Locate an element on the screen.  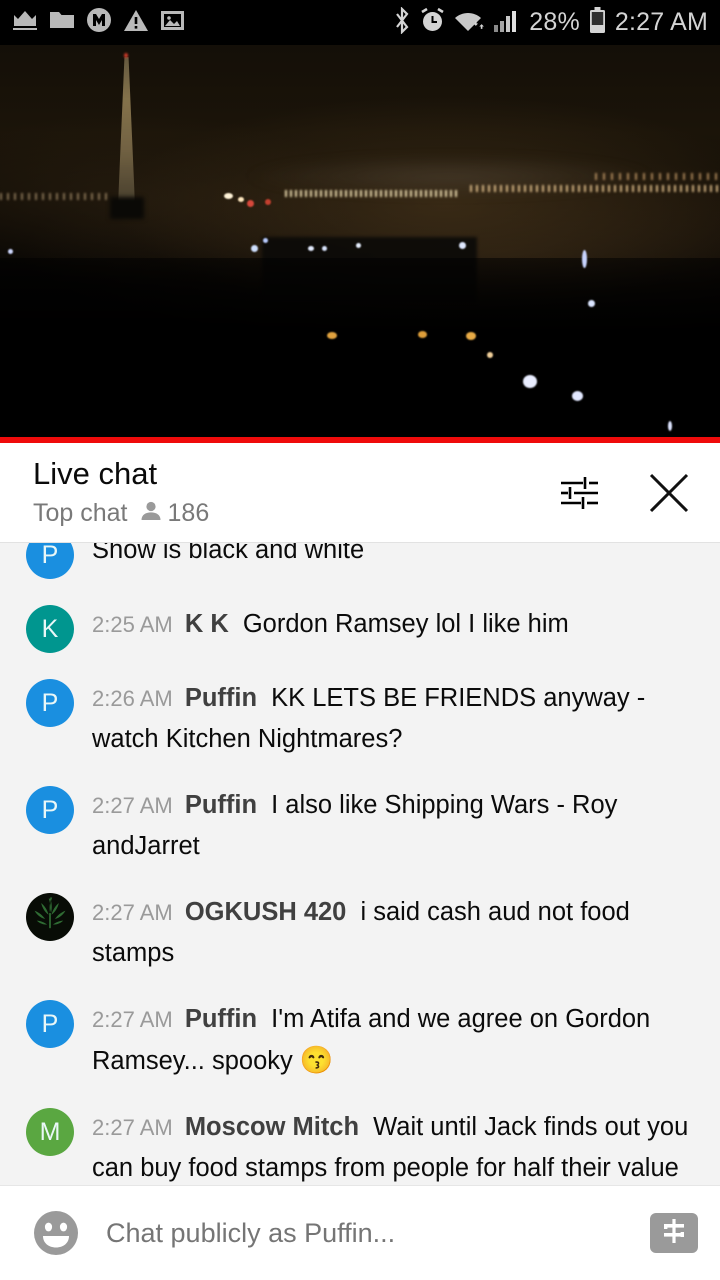
super-chat-button is located at coordinates (674, 1233).